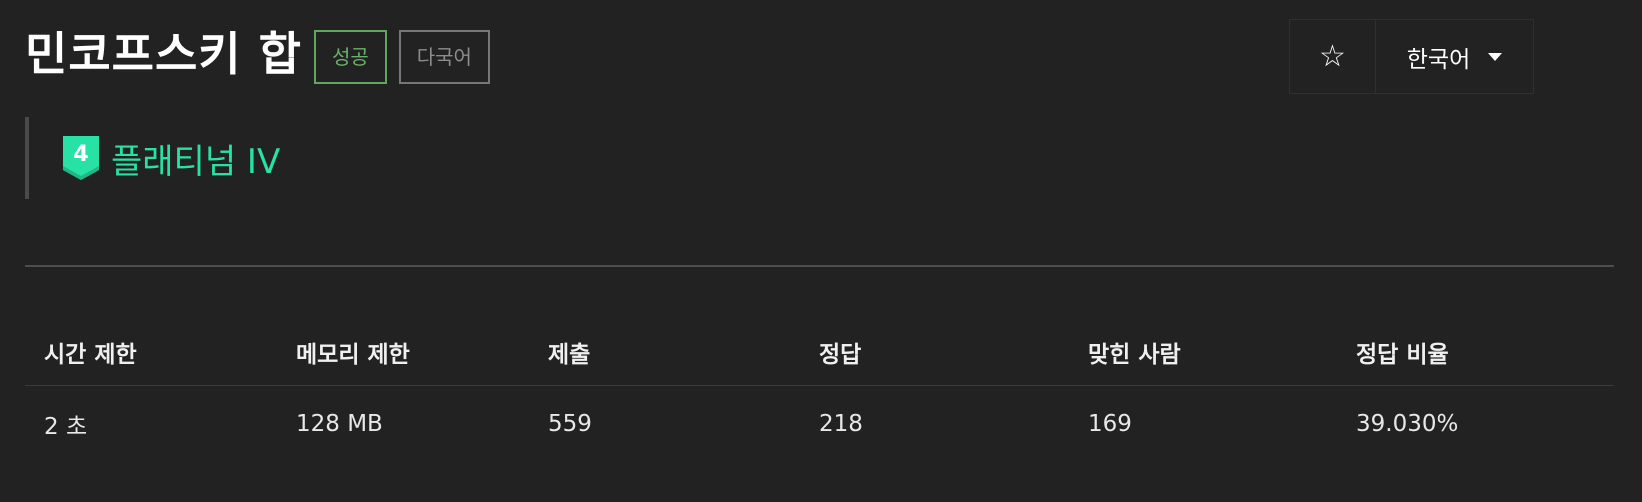 Image resolution: width=1642 pixels, height=502 pixels. I want to click on title-row: 민코프스키 합 성공 다국어, so click(257, 54).